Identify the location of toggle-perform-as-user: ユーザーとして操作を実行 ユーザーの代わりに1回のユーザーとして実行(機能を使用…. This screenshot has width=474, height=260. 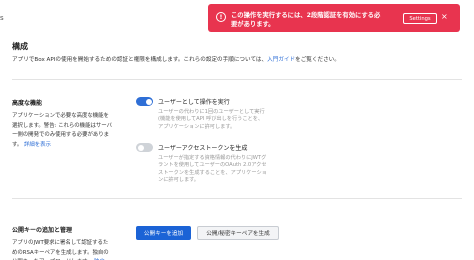
(206, 117).